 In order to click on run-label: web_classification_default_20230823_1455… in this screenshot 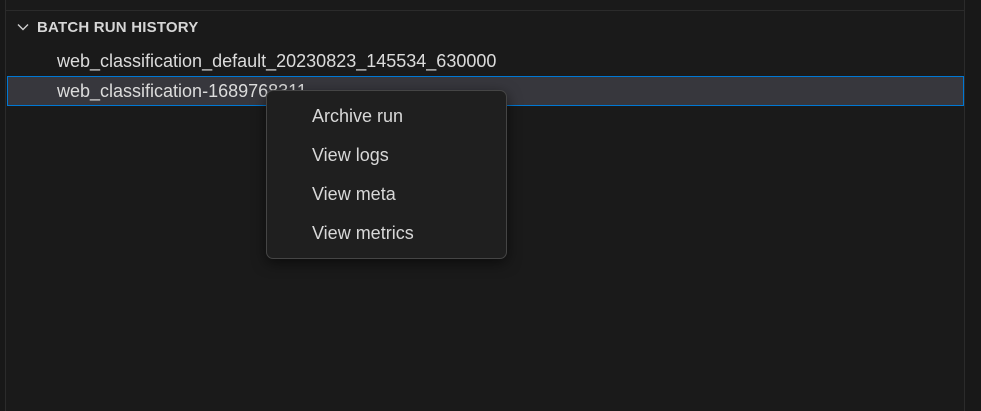, I will do `click(277, 60)`.